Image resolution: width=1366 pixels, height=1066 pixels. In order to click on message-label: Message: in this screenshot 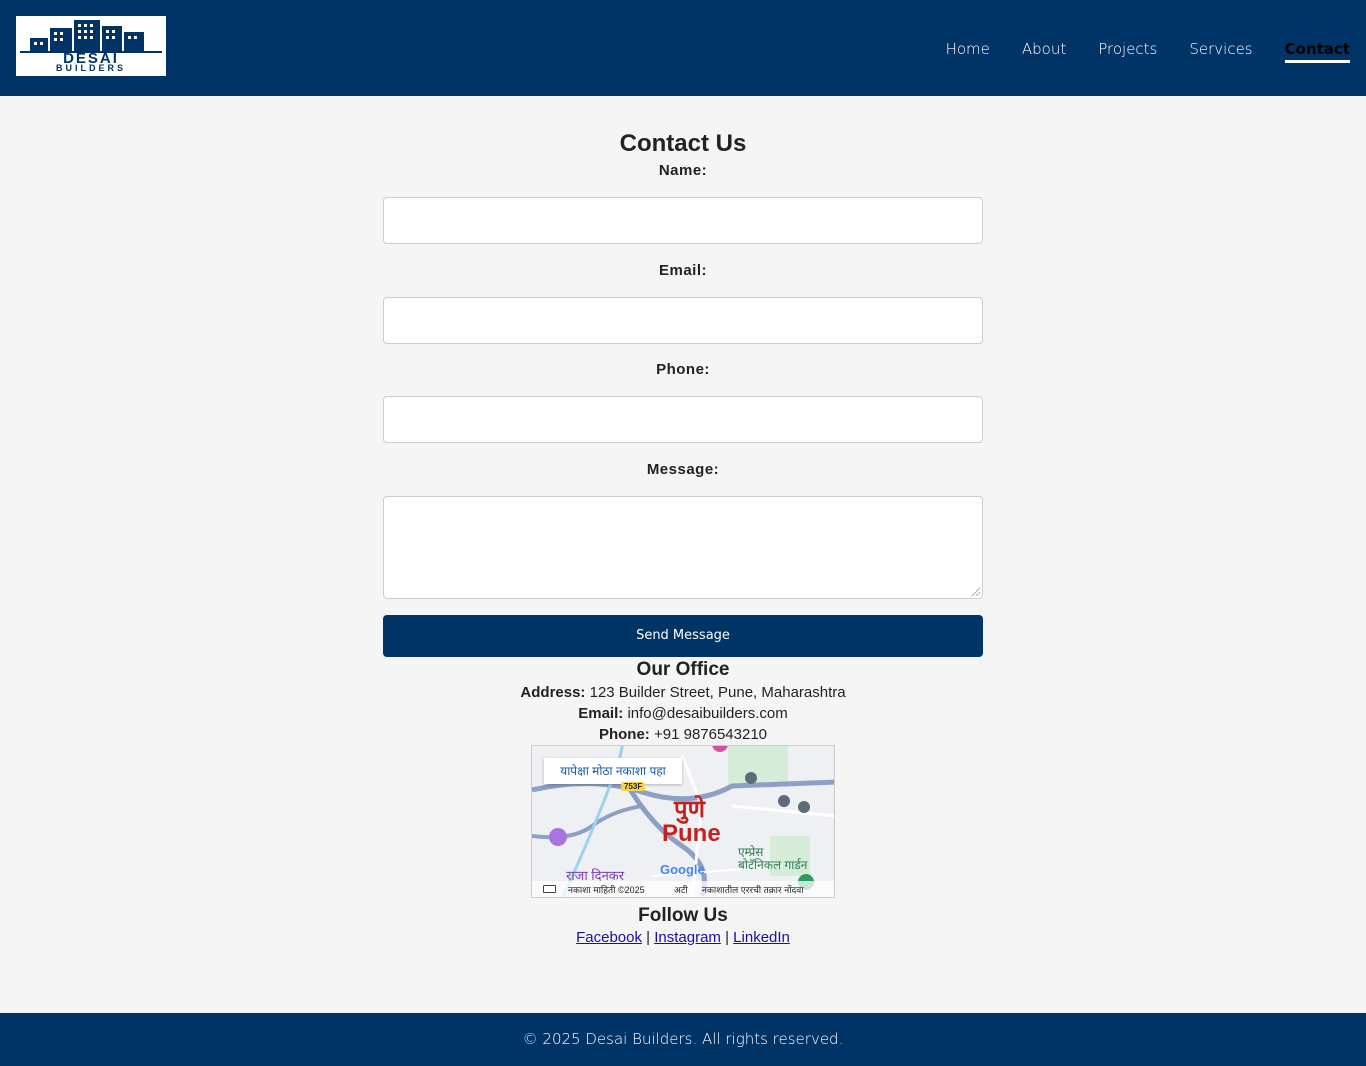, I will do `click(683, 469)`.